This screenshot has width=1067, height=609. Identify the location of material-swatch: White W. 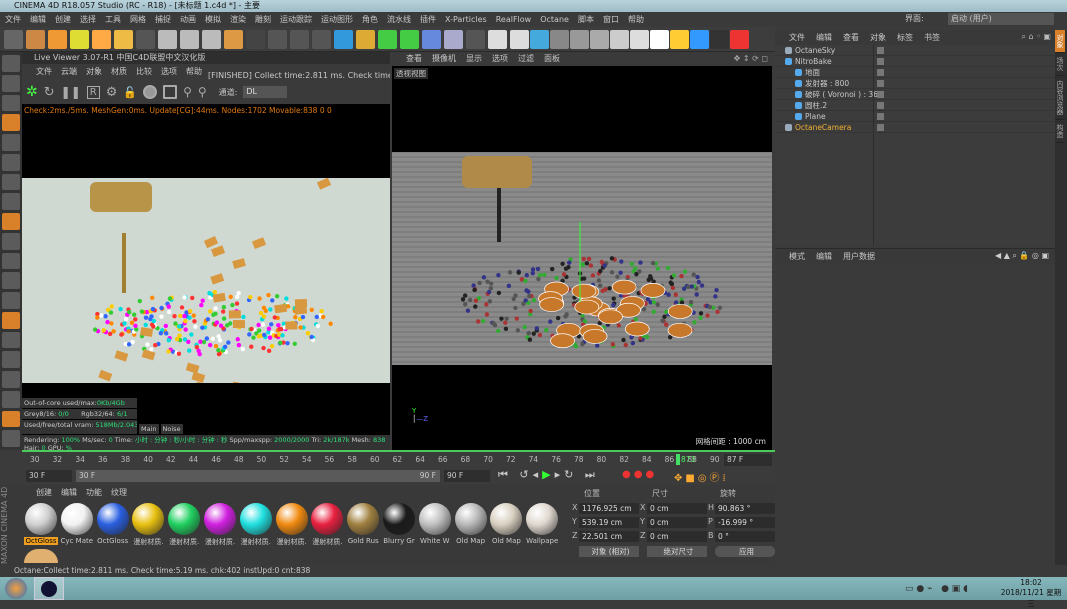
(435, 523).